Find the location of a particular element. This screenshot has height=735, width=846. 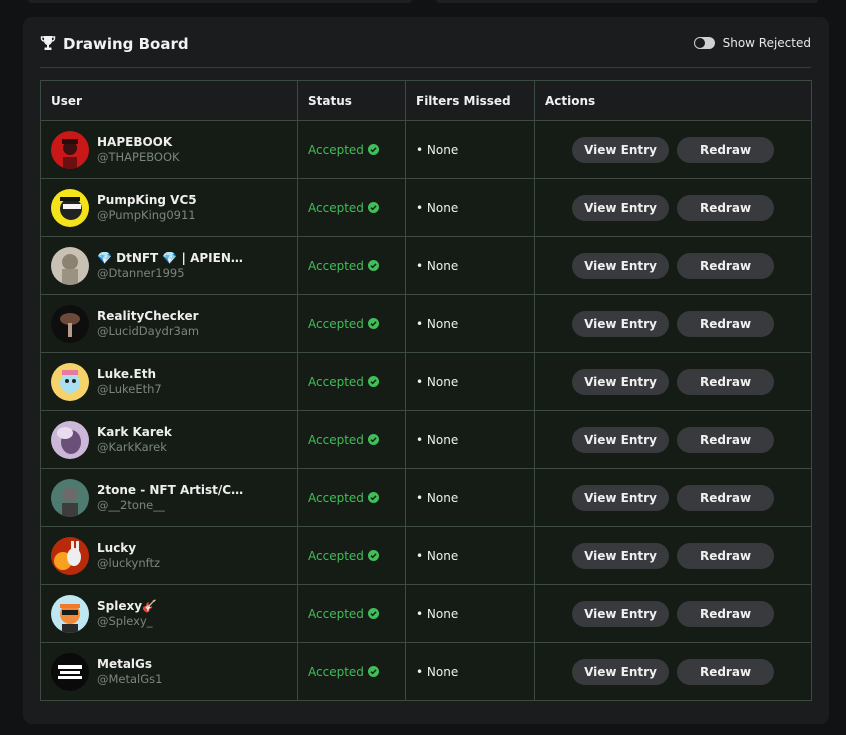

user-cell: PumpKing VC5 @PumpKing0911 is located at coordinates (169, 207).